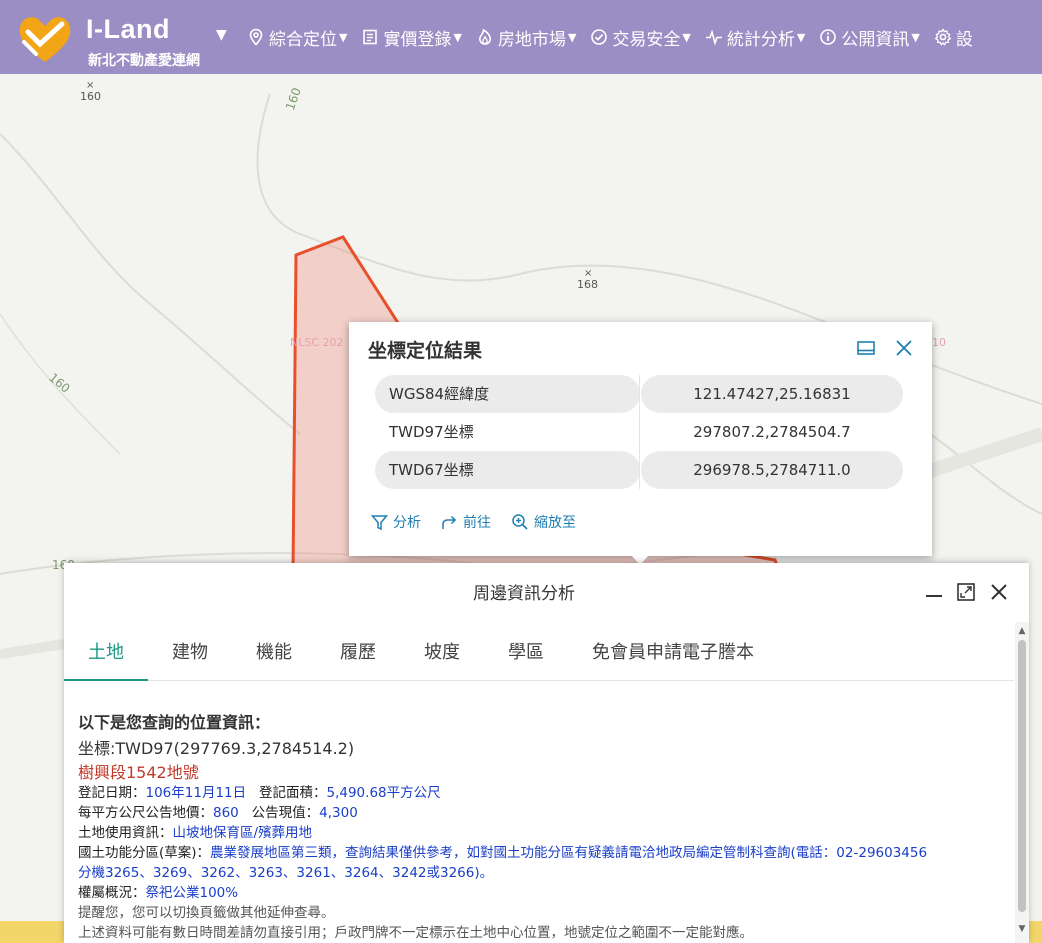  Describe the element at coordinates (673, 654) in the screenshot. I see `tab-e-transcript: 免會員申請電子謄本` at that location.